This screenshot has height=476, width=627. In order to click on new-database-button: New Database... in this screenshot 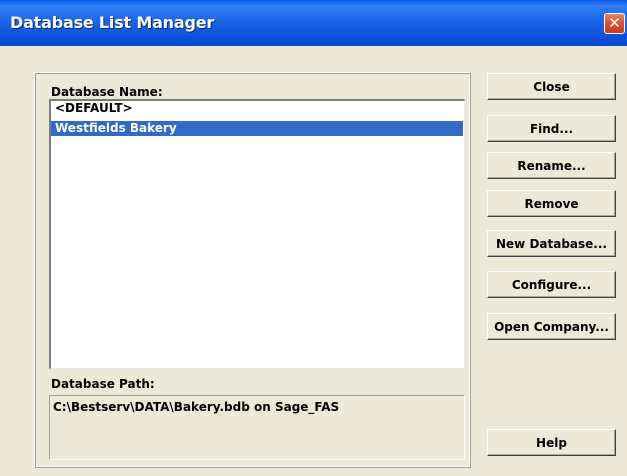, I will do `click(551, 243)`.